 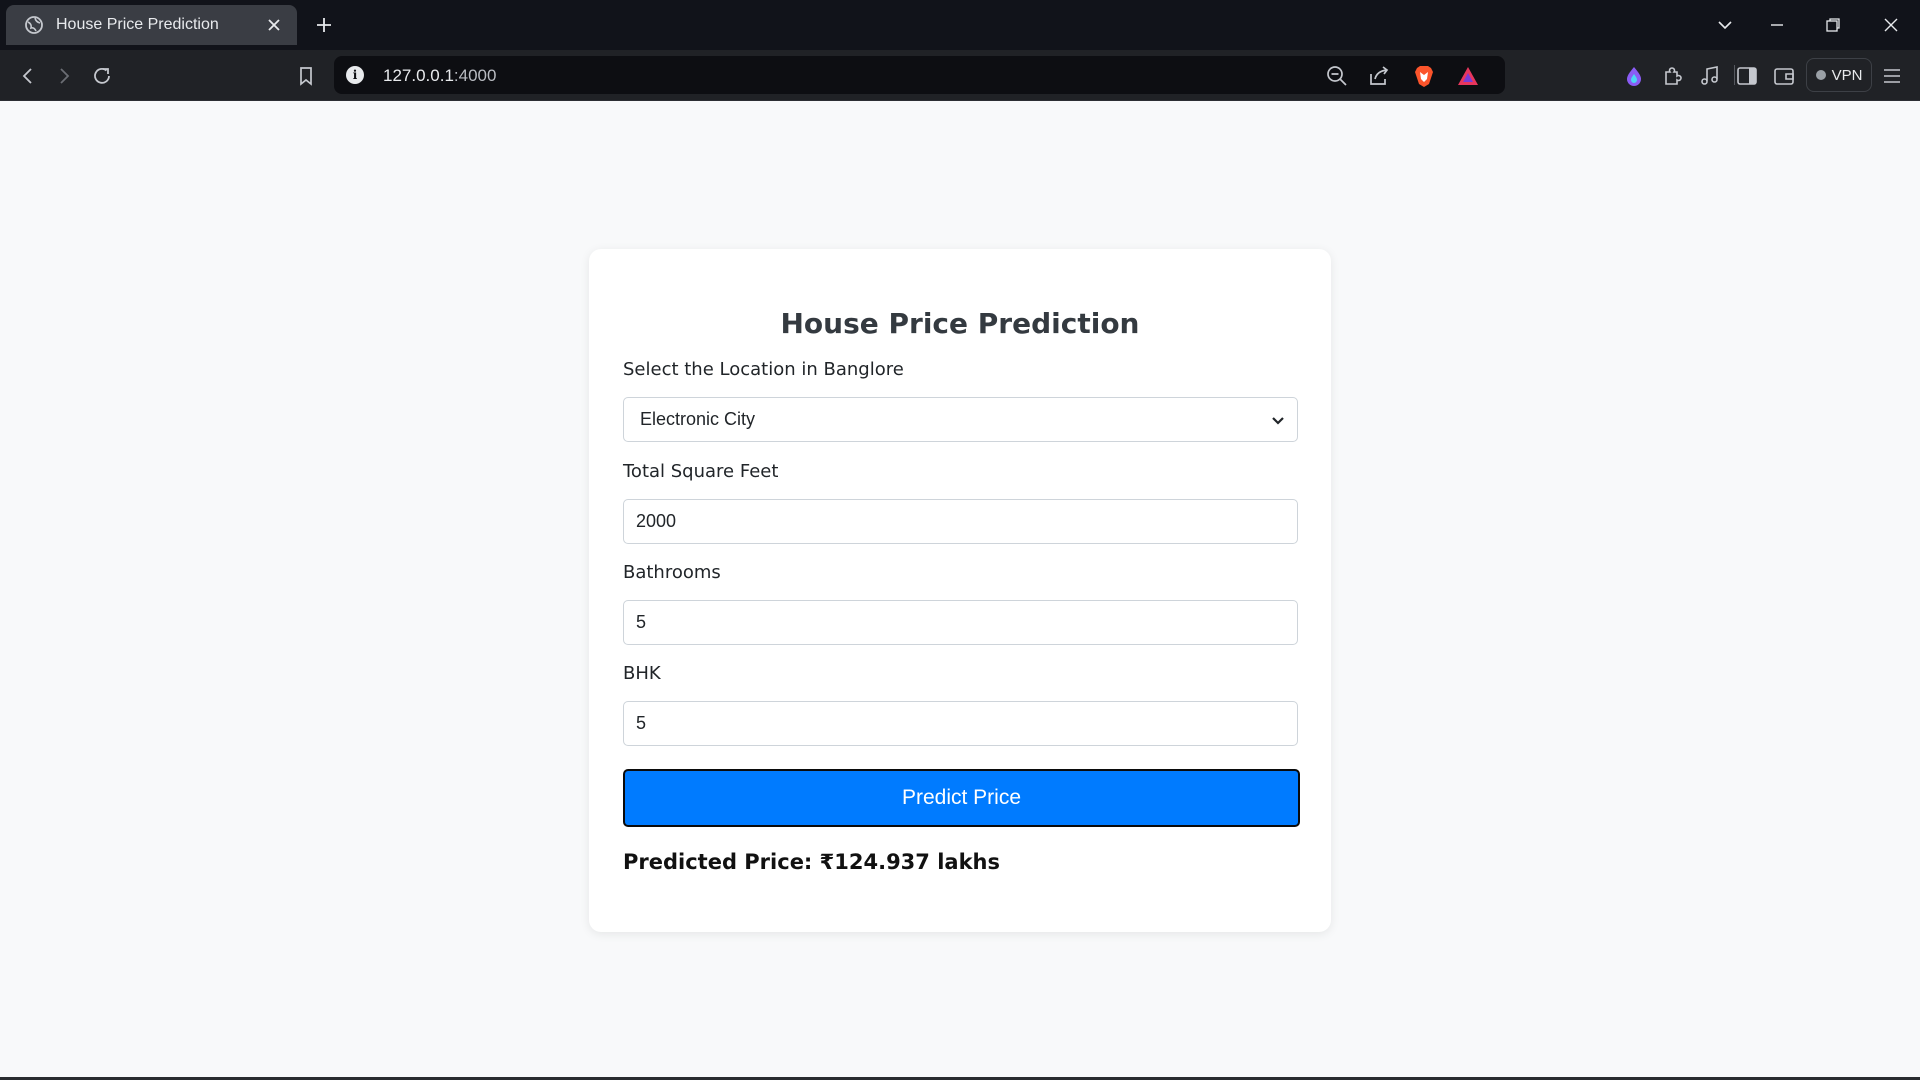 I want to click on bathrooms-input: 5, so click(x=960, y=622).